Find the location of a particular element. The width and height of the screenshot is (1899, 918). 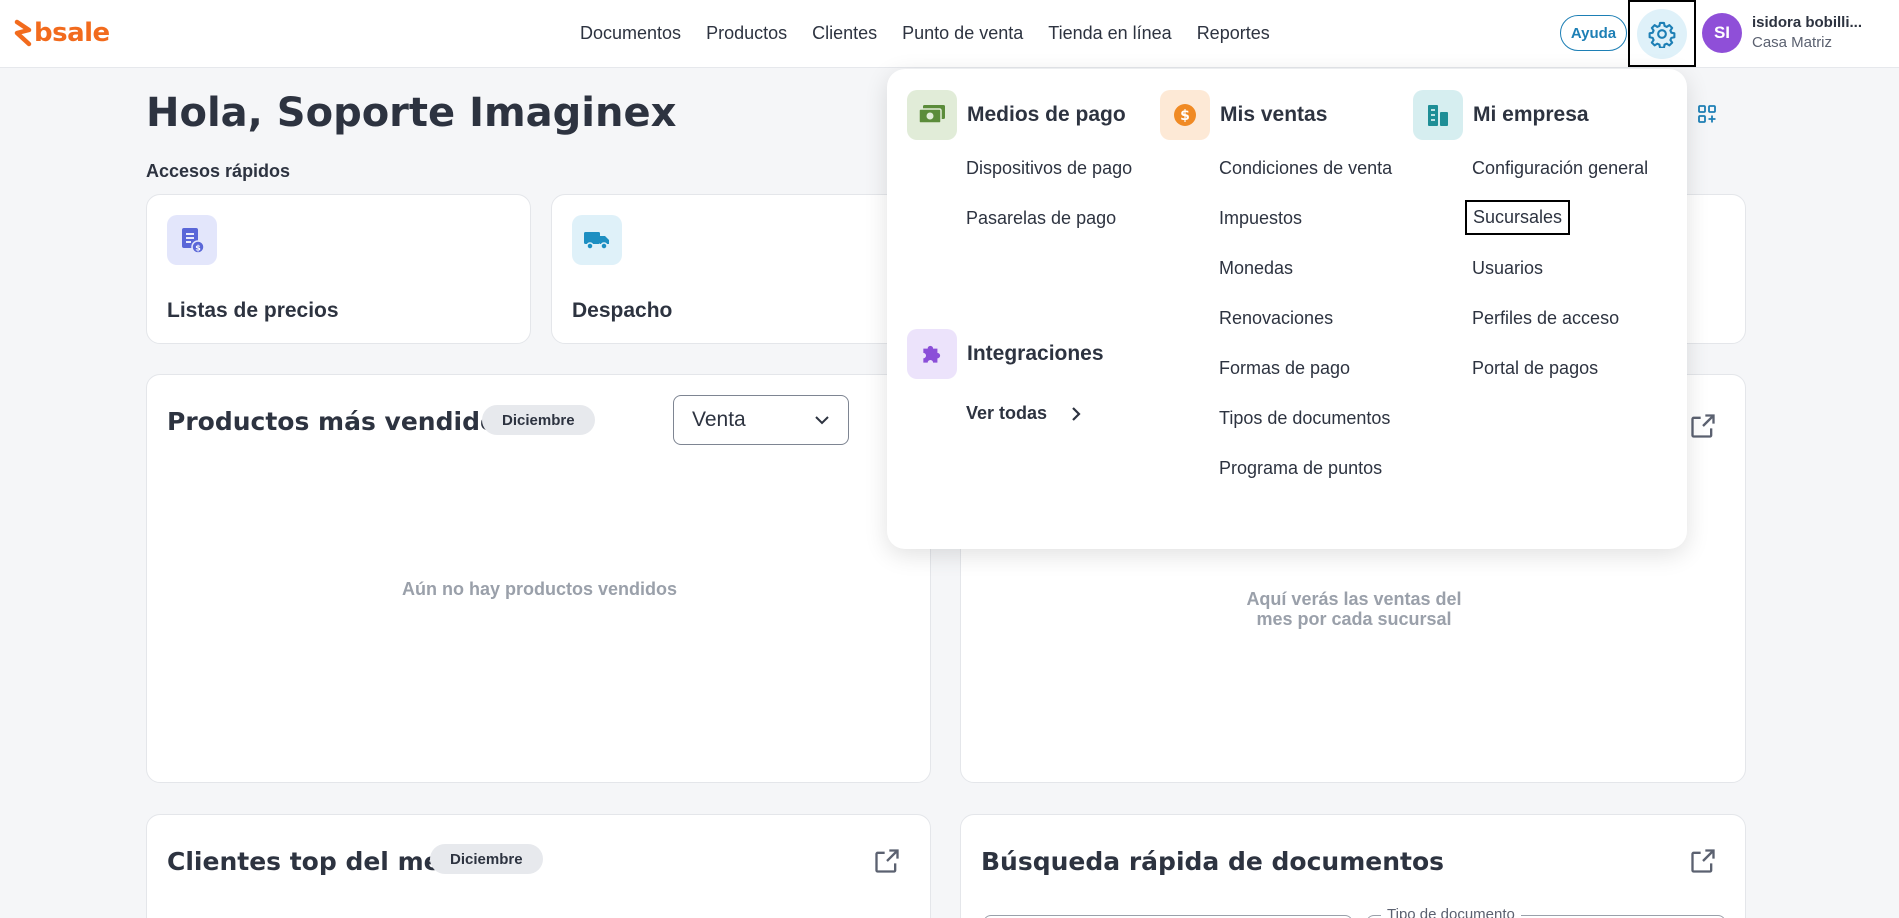

coin-icon: $ is located at coordinates (1185, 115).